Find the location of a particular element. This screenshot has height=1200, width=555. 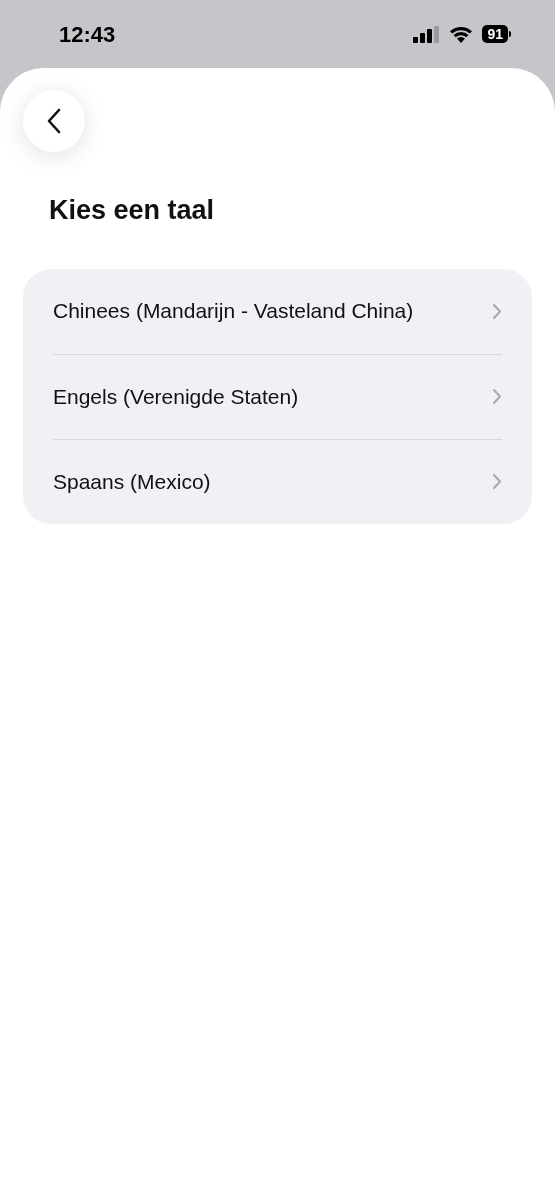

language-item: Chinees (Mandarijn - Vasteland China) is located at coordinates (277, 311).